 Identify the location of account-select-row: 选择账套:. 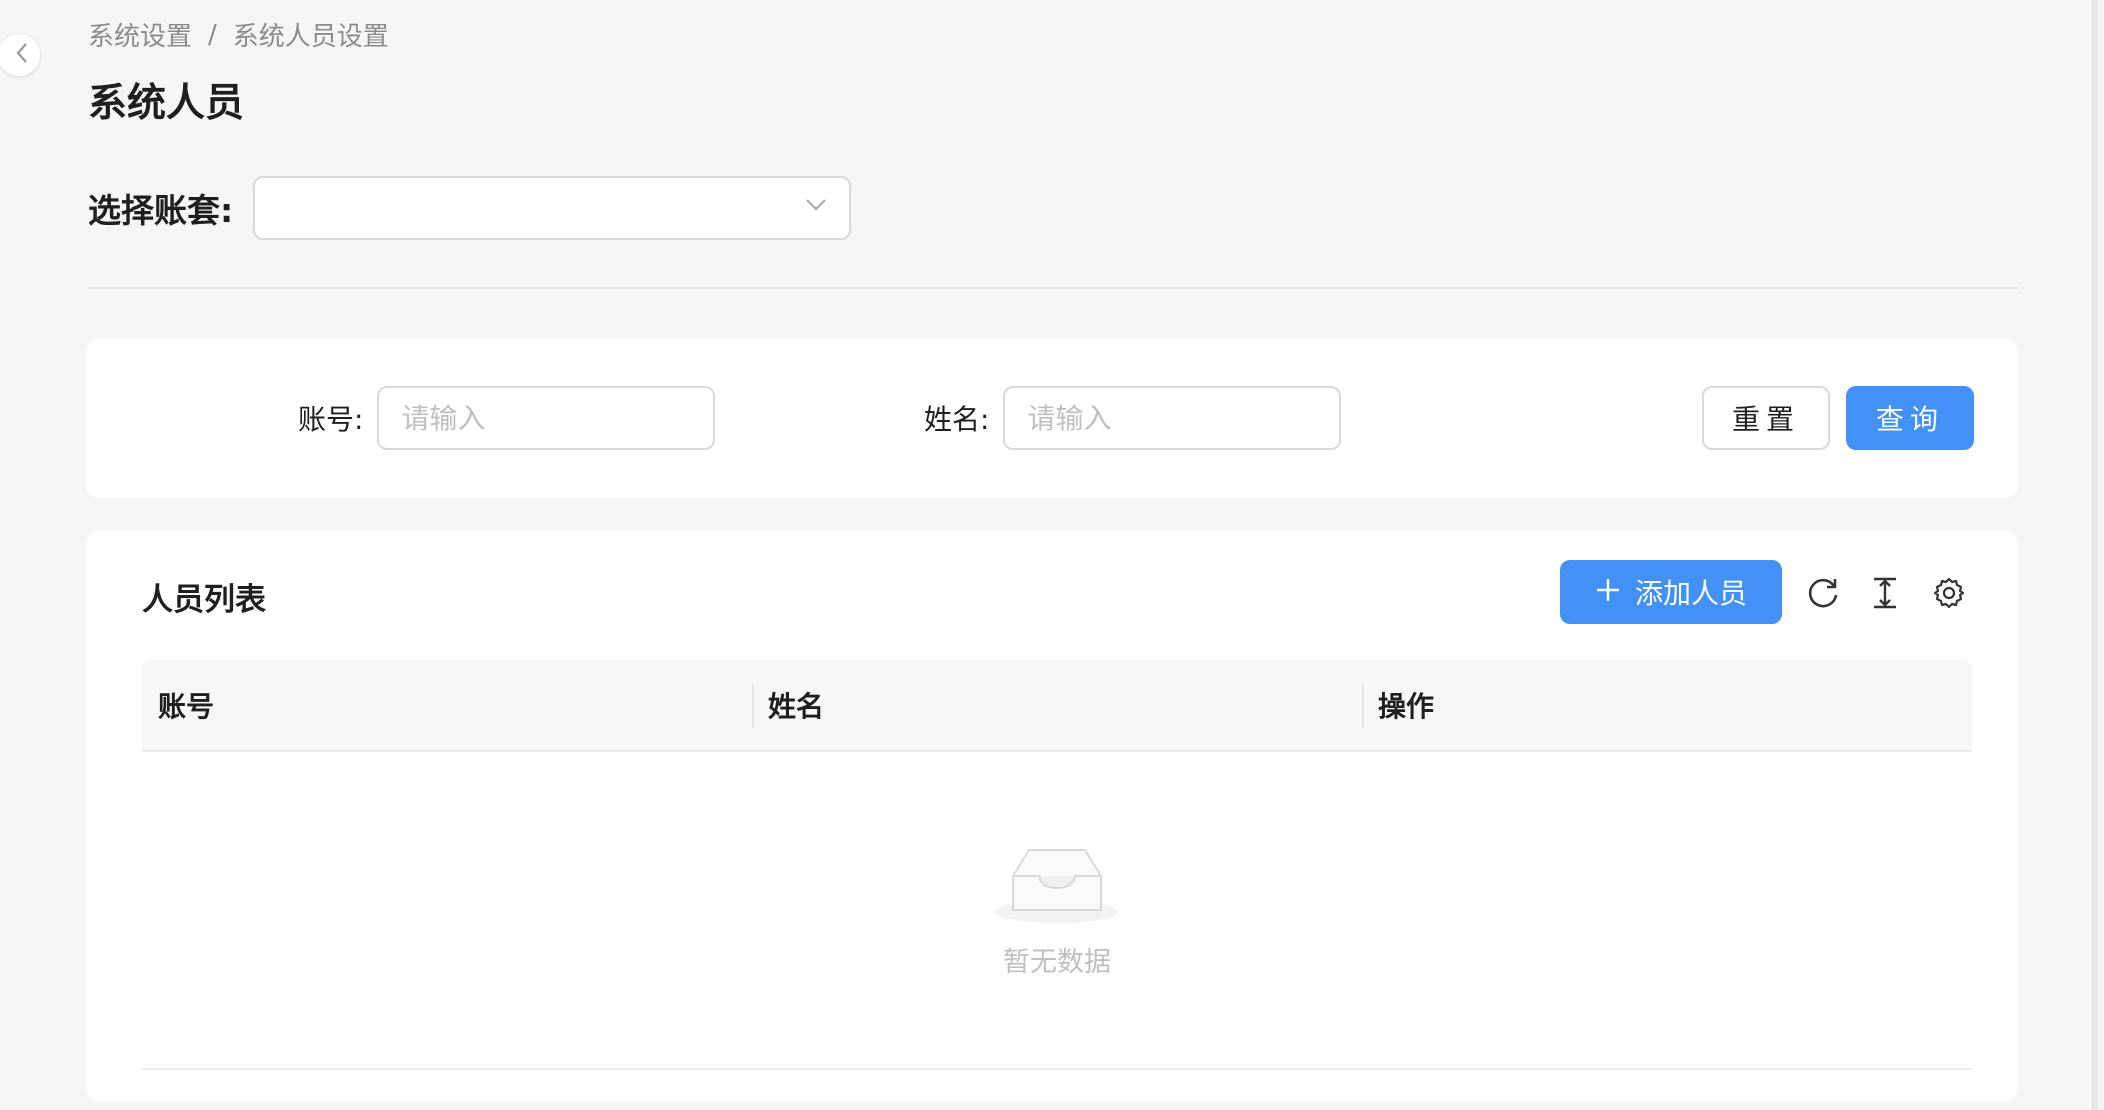
(470, 208).